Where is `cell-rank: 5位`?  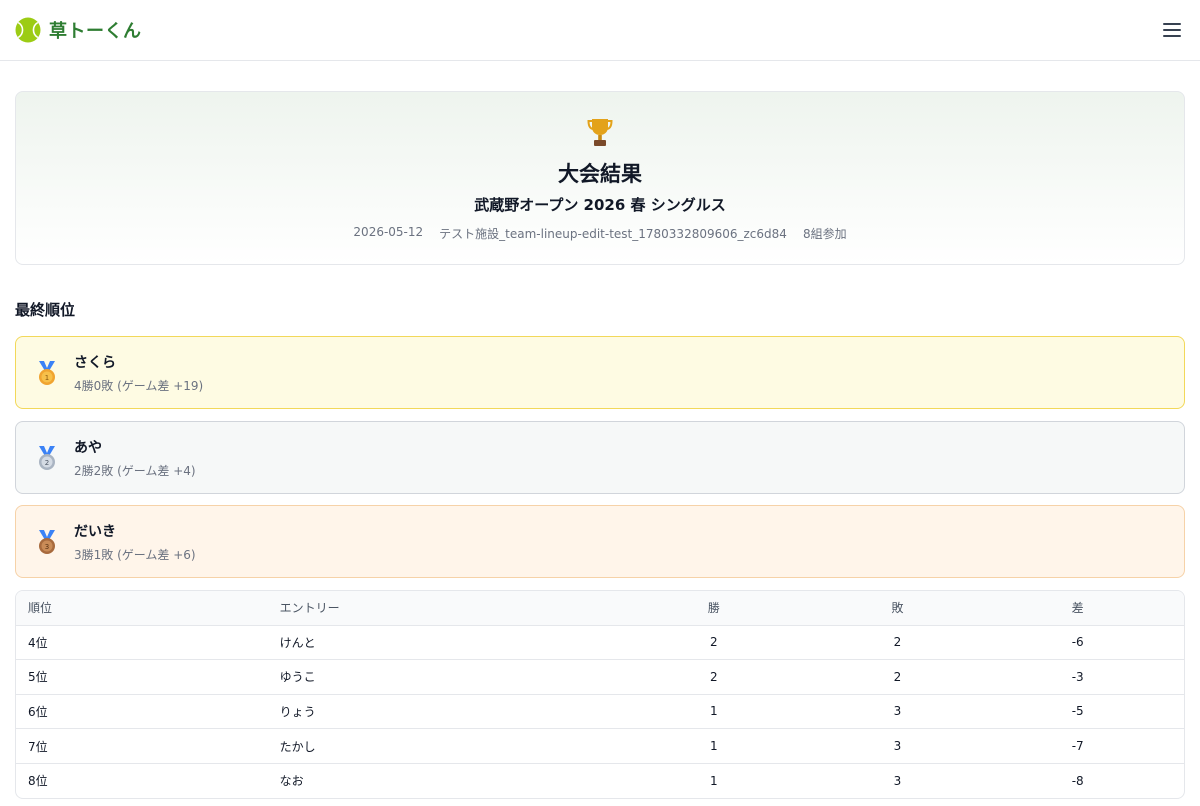 cell-rank: 5位 is located at coordinates (142, 677).